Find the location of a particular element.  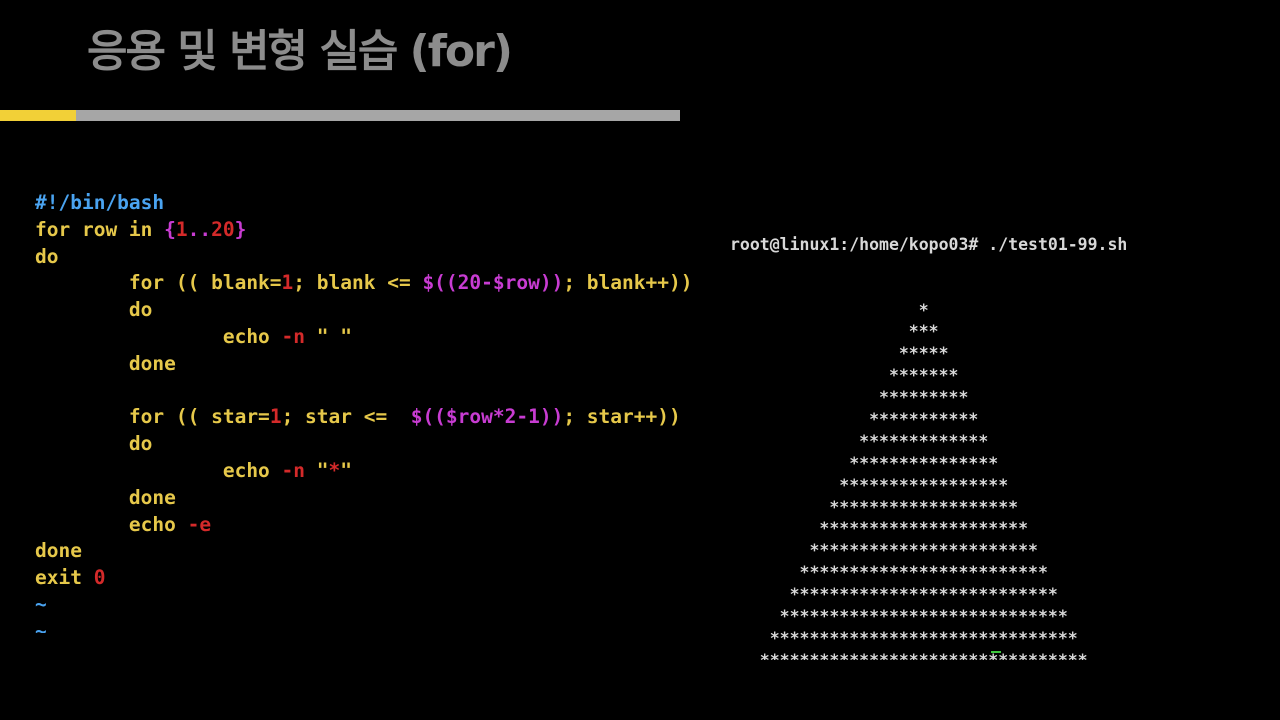

slide-title: 응용 및 변형 실습 (for) is located at coordinates (300, 51).